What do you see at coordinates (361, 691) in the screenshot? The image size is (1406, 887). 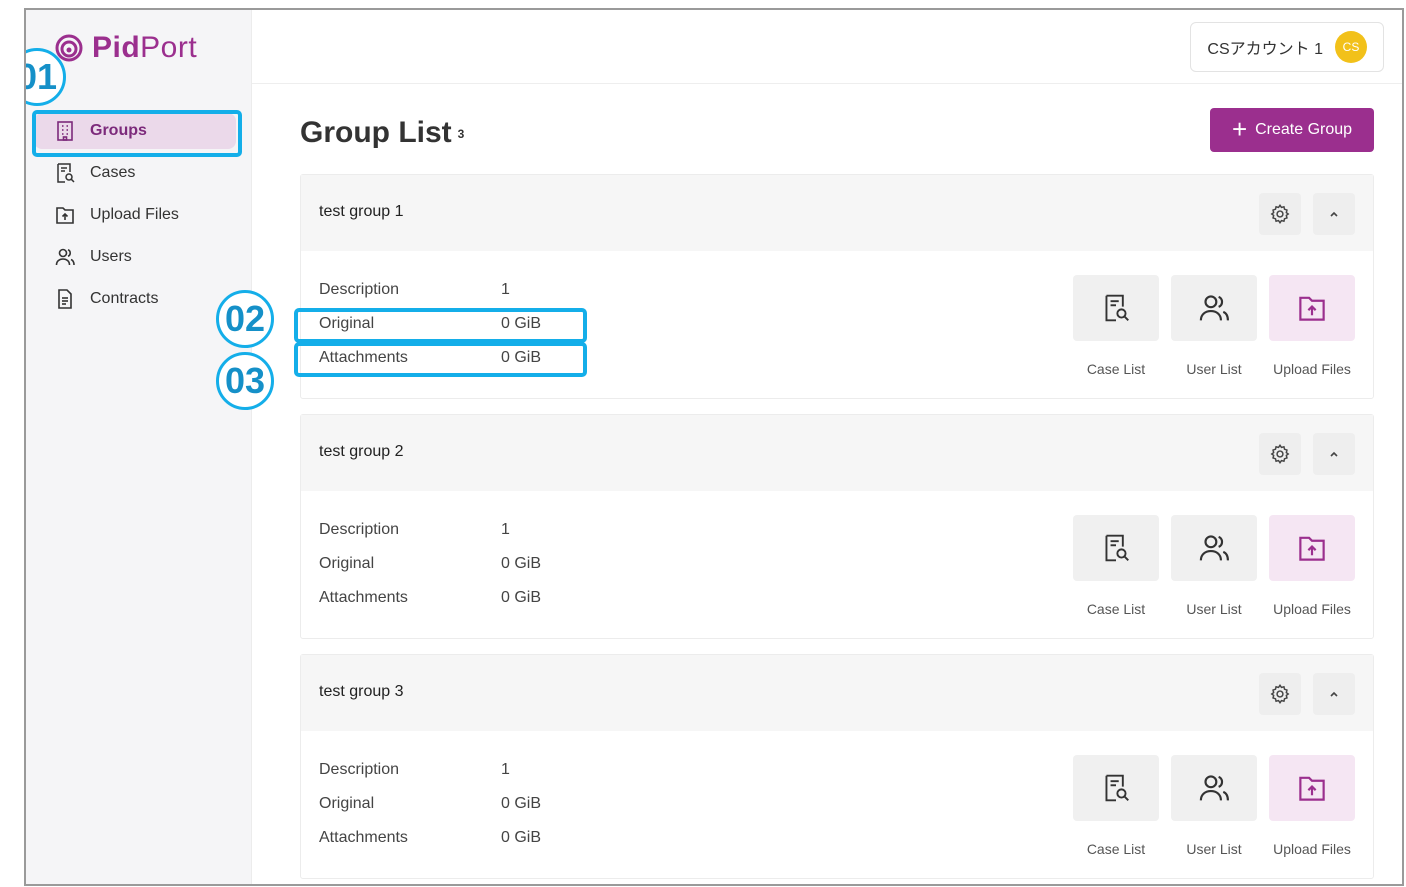 I see `group-name: test group 3` at bounding box center [361, 691].